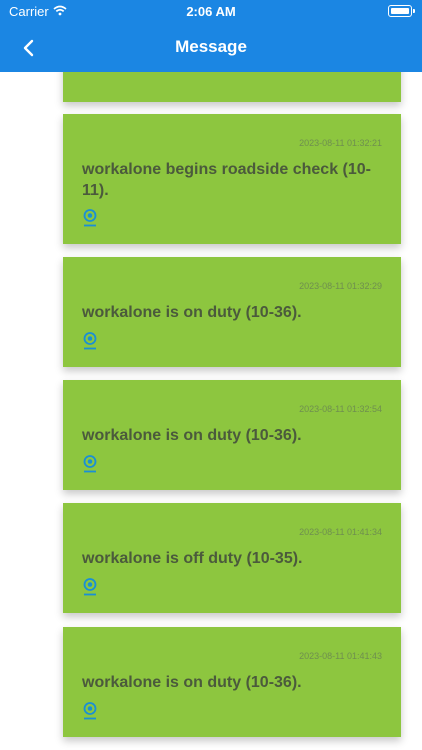  I want to click on message-card, so click(232, 87).